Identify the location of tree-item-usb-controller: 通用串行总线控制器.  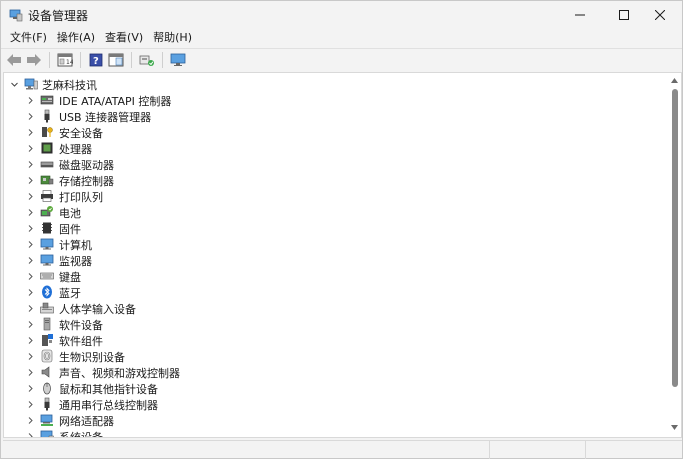
(334, 404).